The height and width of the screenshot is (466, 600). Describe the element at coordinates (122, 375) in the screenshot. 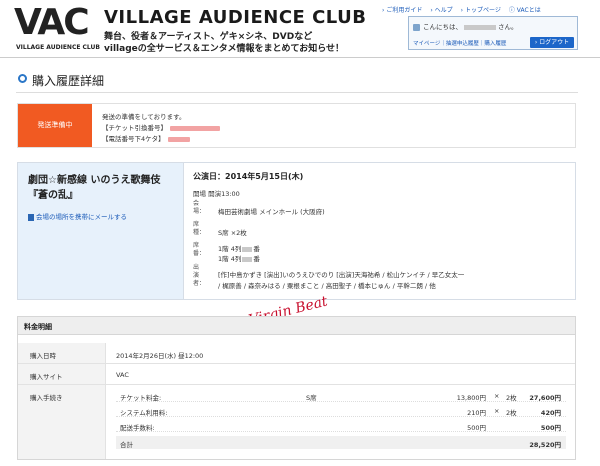

I see `purchase-site-value: VAC` at that location.